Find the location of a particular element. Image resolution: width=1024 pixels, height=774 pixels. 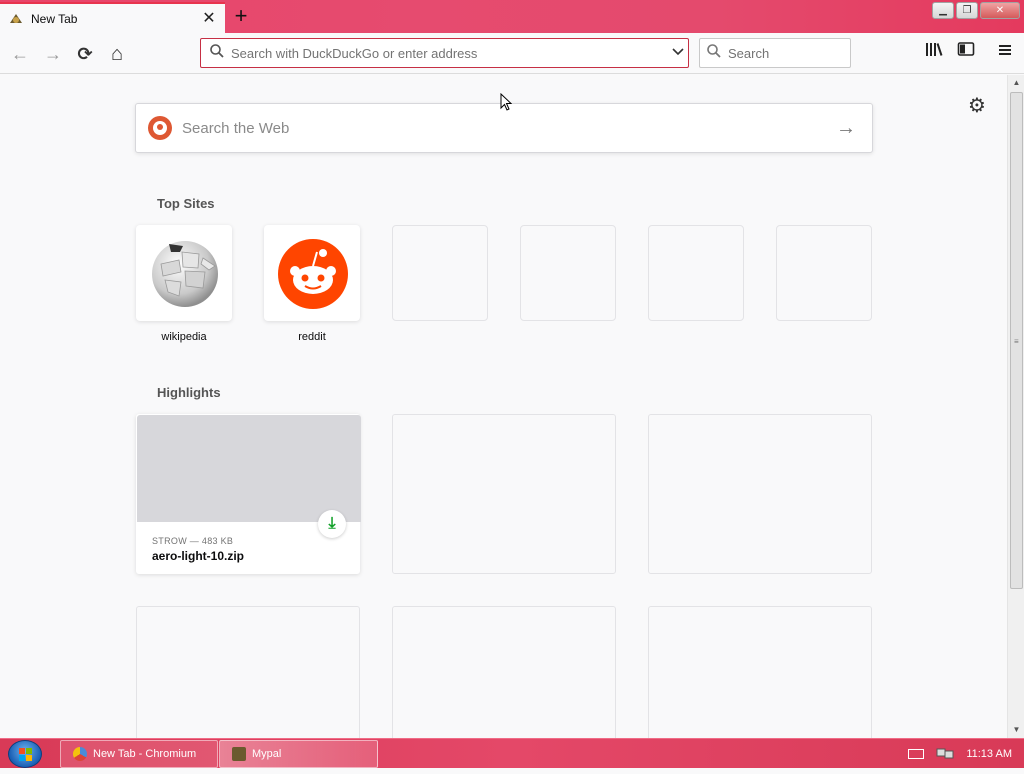

tab-new-tab: New Tab ✕ is located at coordinates (112, 17).